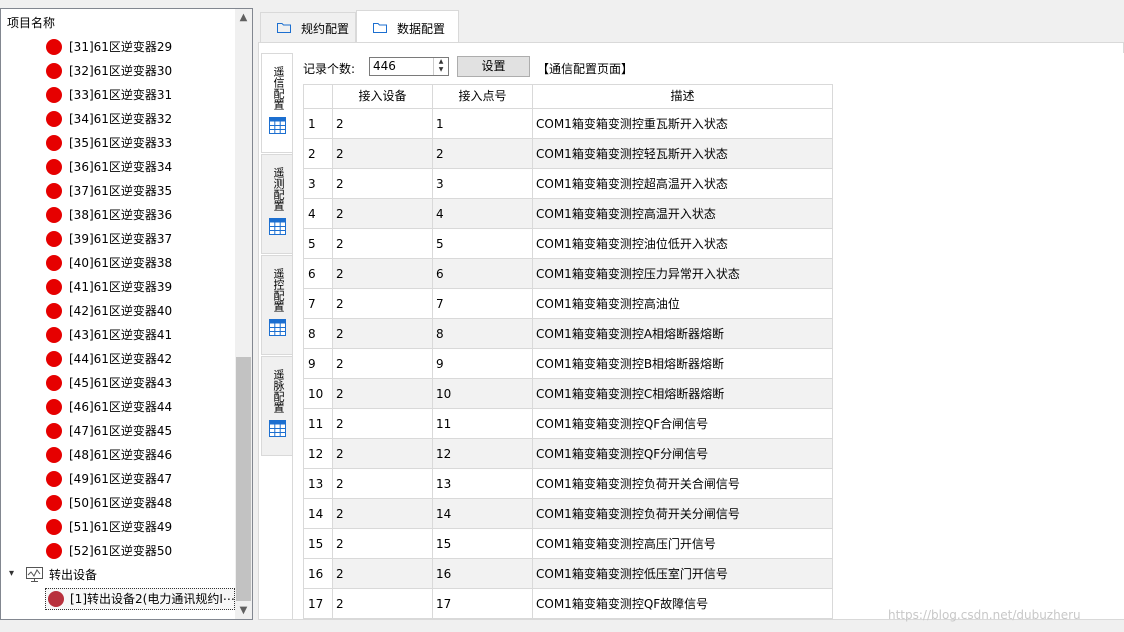  Describe the element at coordinates (383, 97) in the screenshot. I see `header-device: 接入设备` at that location.